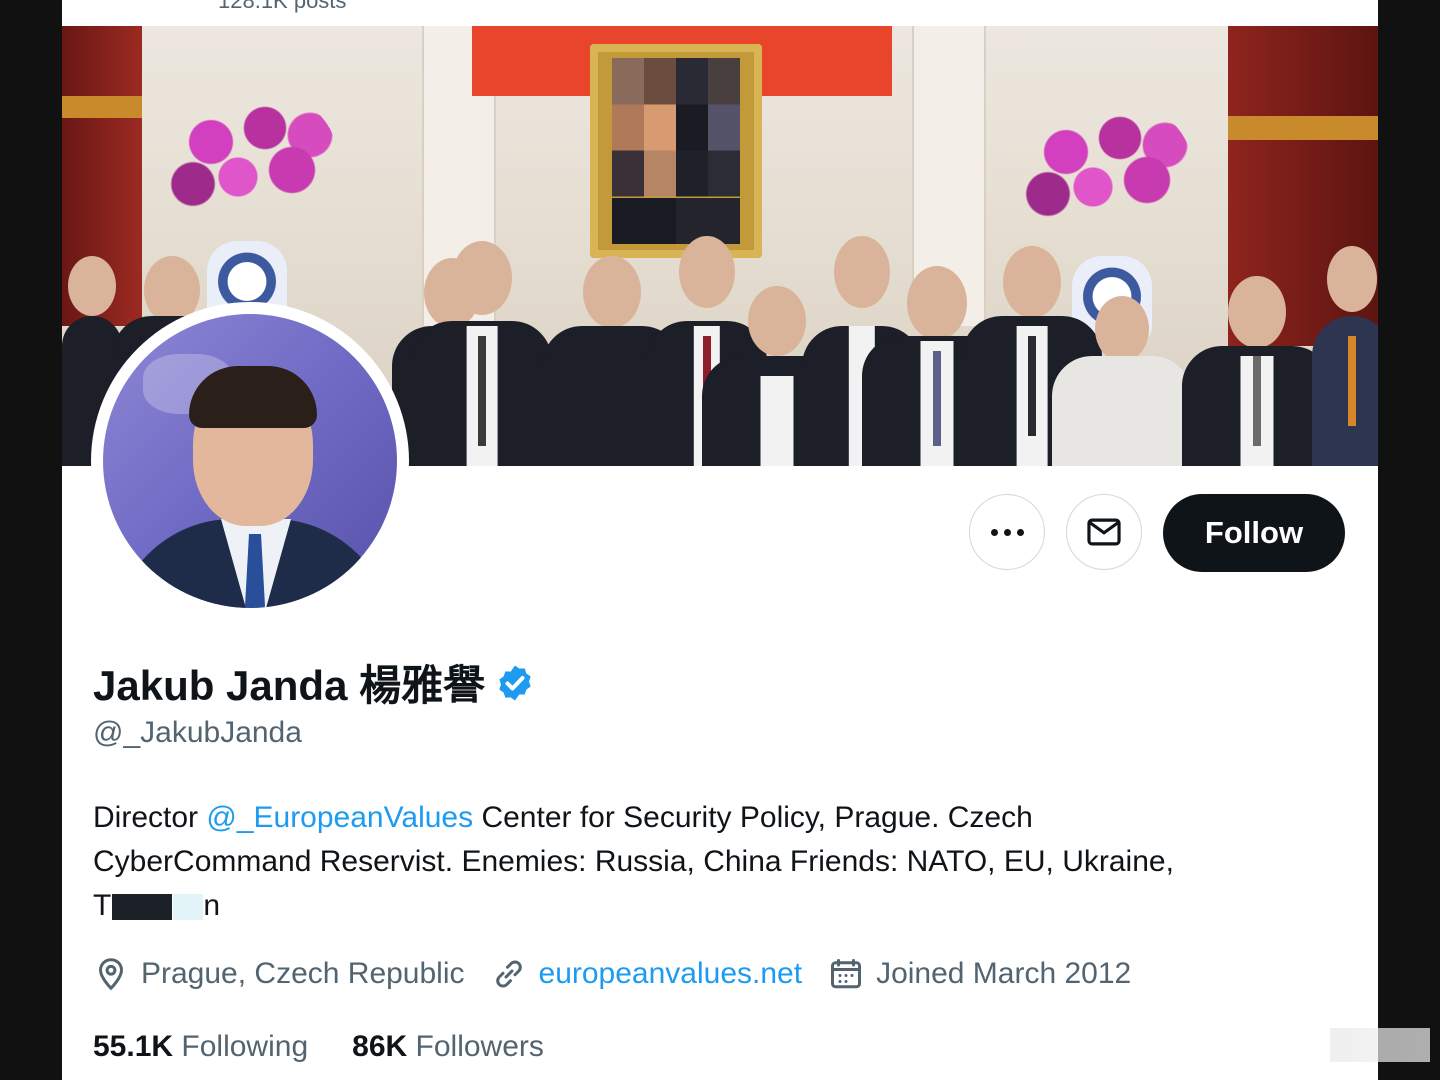  I want to click on followers-count: 86K, so click(380, 1046).